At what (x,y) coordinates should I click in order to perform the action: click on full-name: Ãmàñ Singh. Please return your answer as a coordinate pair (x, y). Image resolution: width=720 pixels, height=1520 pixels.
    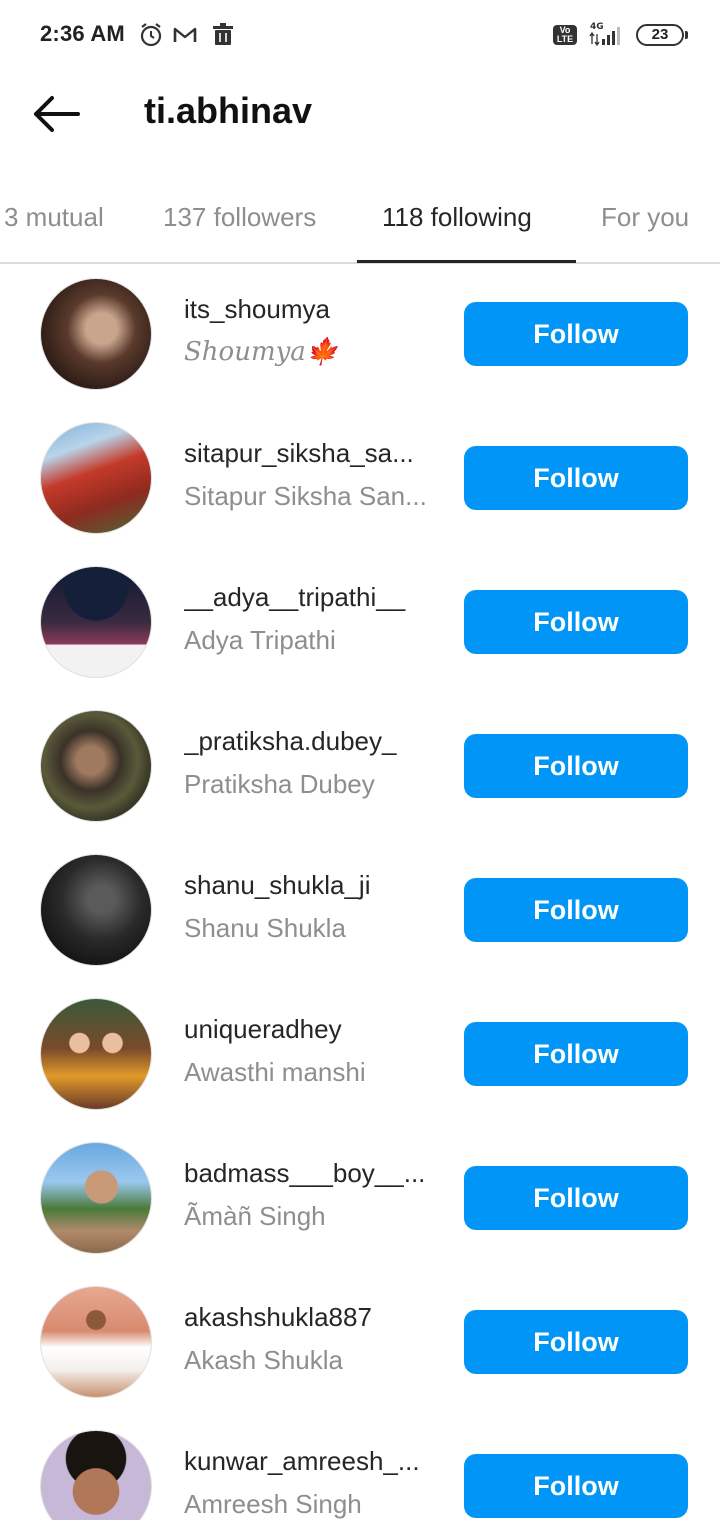
    Looking at the image, I should click on (255, 1216).